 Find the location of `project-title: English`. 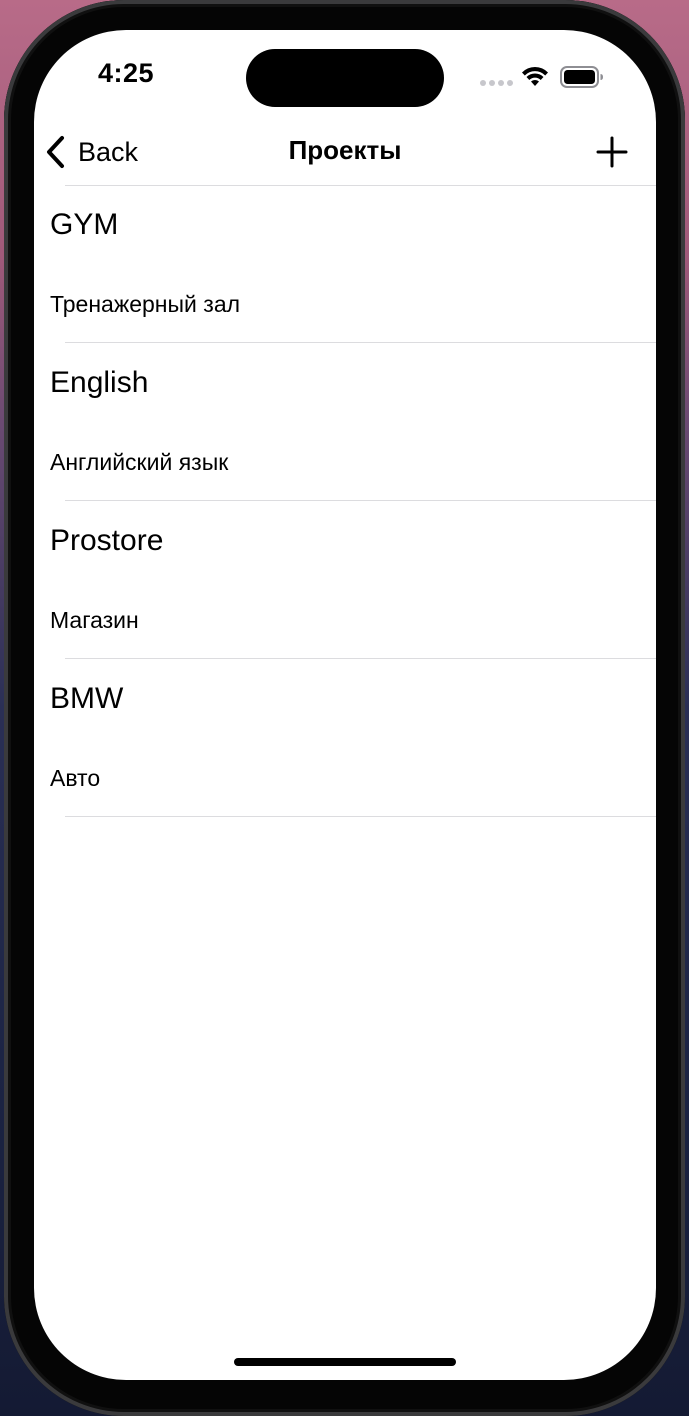

project-title: English is located at coordinates (99, 382).